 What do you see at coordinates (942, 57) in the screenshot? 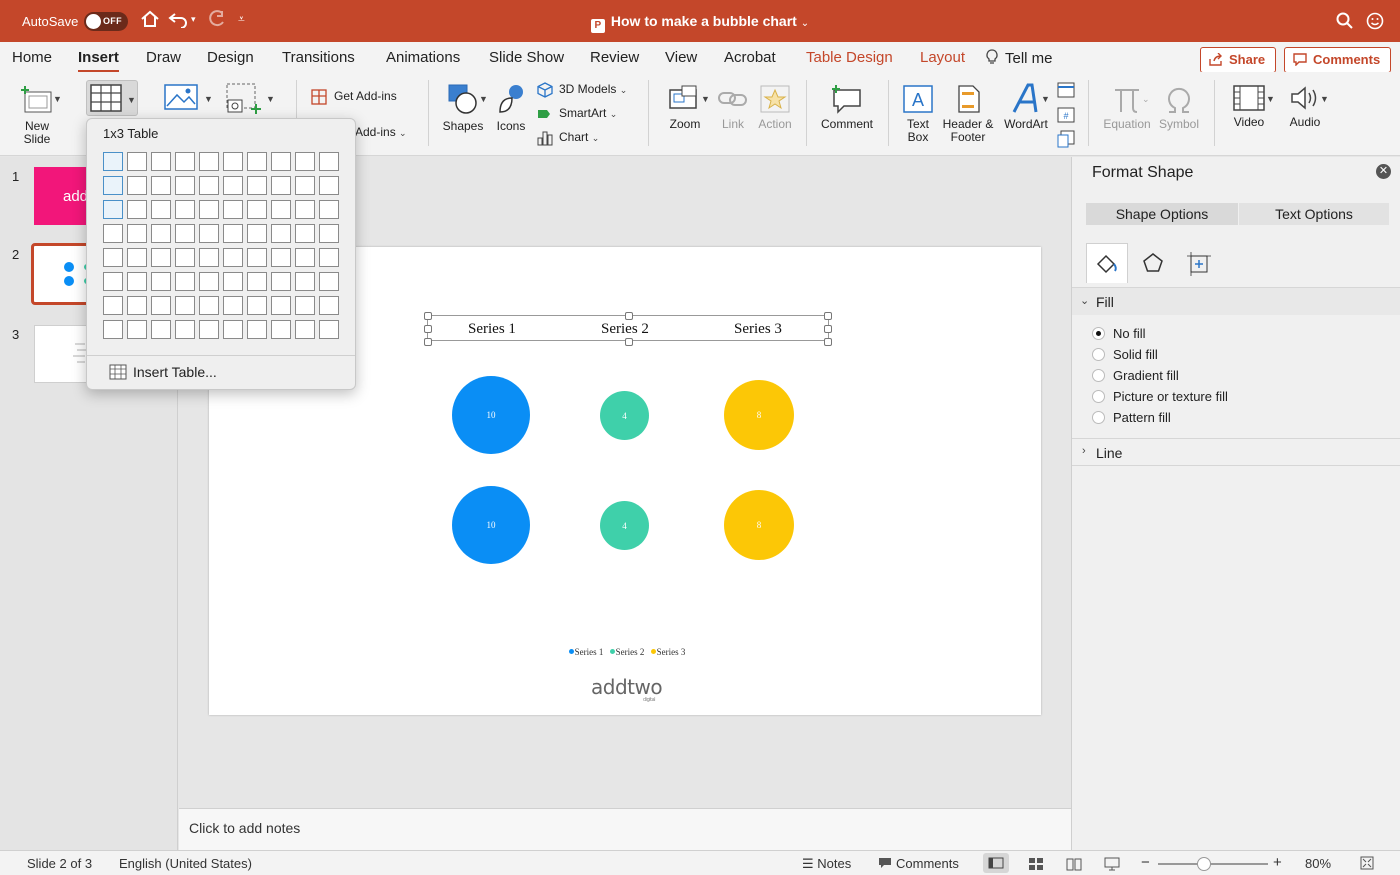
I see `tab-layout: Layout` at bounding box center [942, 57].